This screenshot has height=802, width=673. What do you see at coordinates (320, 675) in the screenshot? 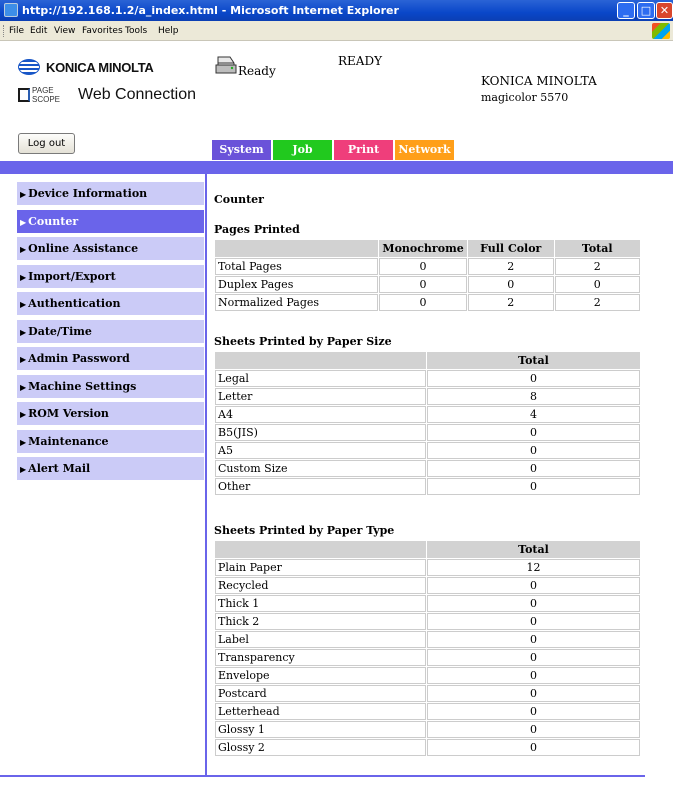
I see `row-label: Envelope` at bounding box center [320, 675].